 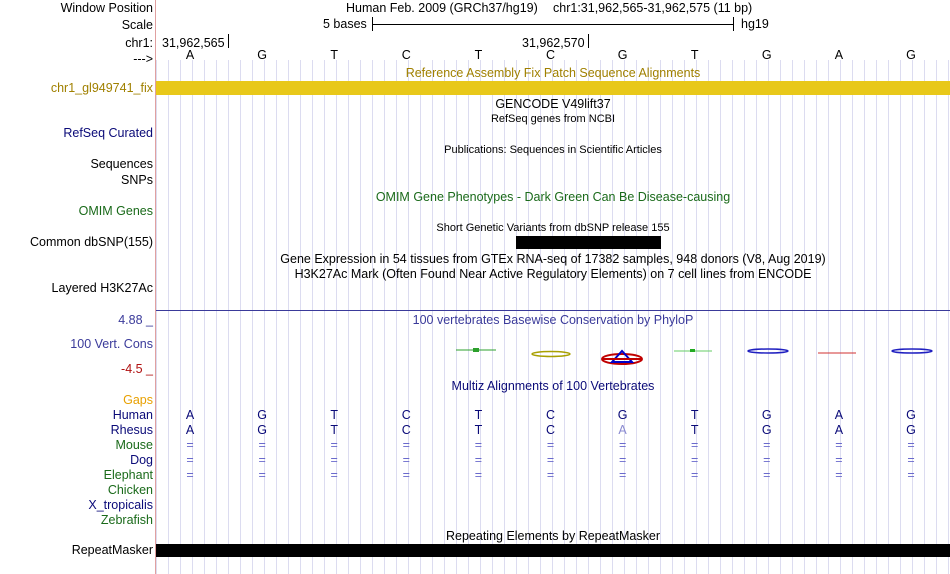 What do you see at coordinates (108, 133) in the screenshot?
I see `refseq-label: RefSeq Curated` at bounding box center [108, 133].